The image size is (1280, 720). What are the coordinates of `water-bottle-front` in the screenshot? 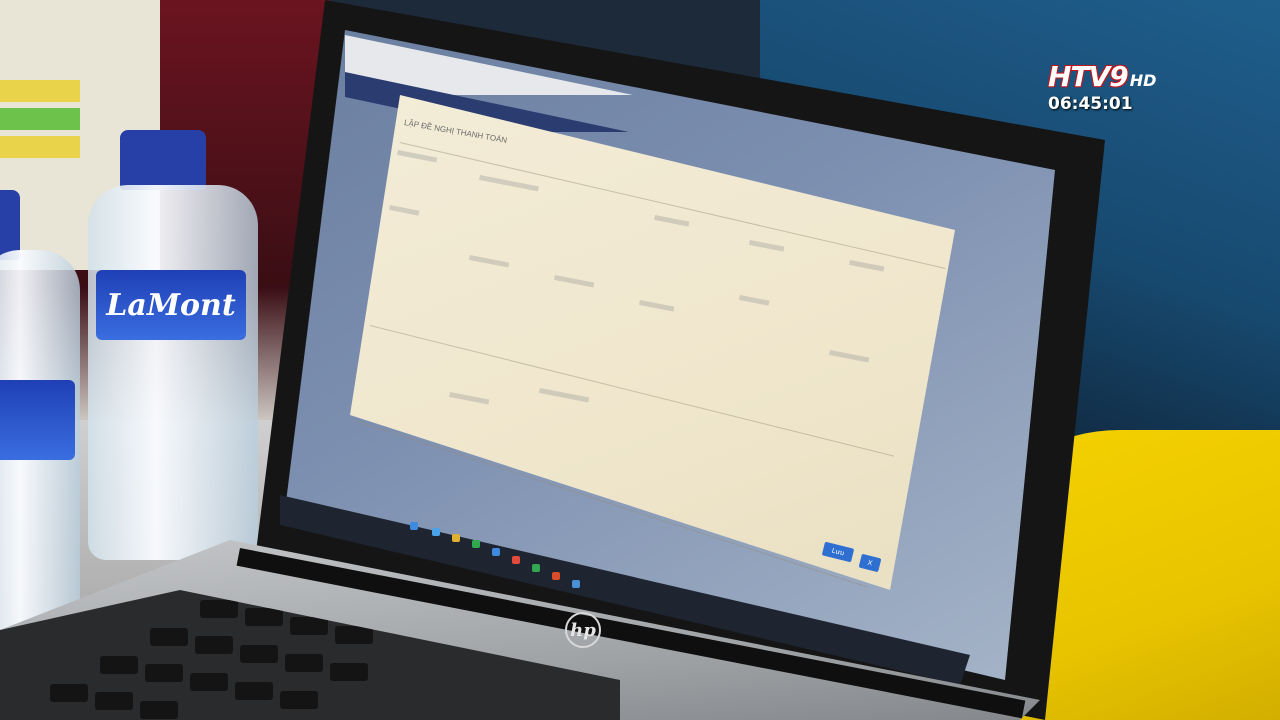 It's located at (45, 410).